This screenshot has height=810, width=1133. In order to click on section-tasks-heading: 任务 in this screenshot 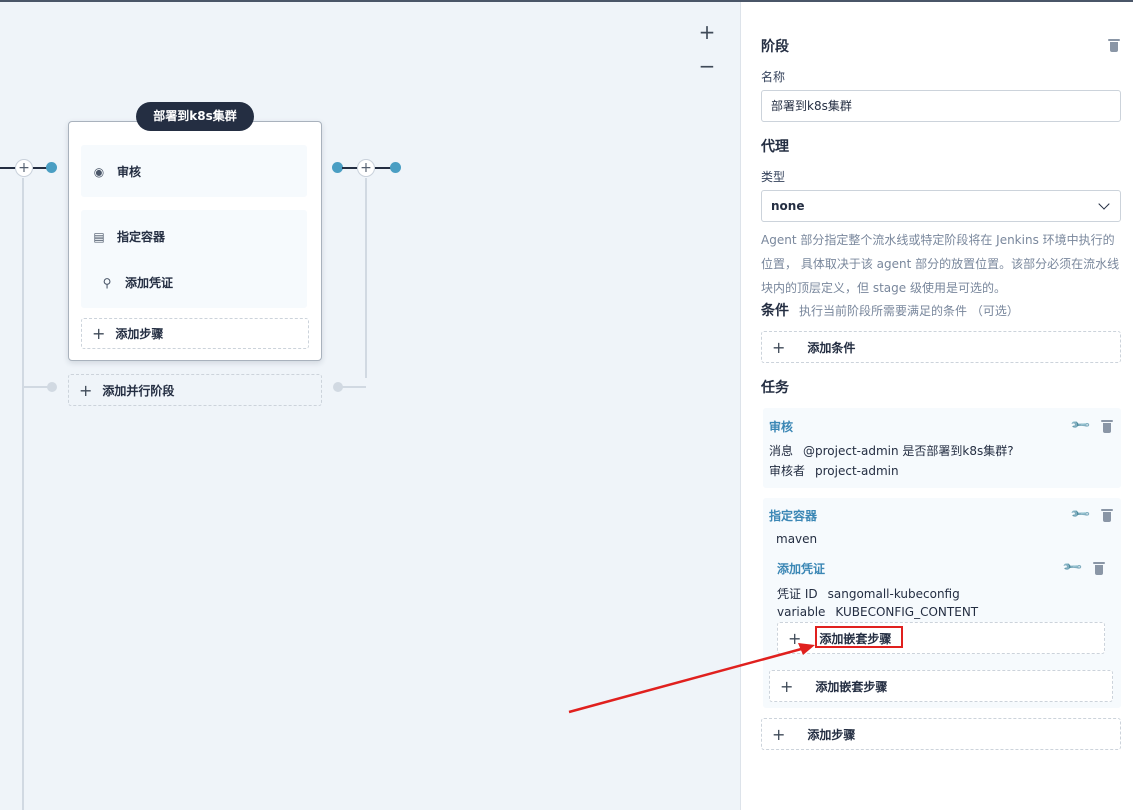, I will do `click(775, 388)`.